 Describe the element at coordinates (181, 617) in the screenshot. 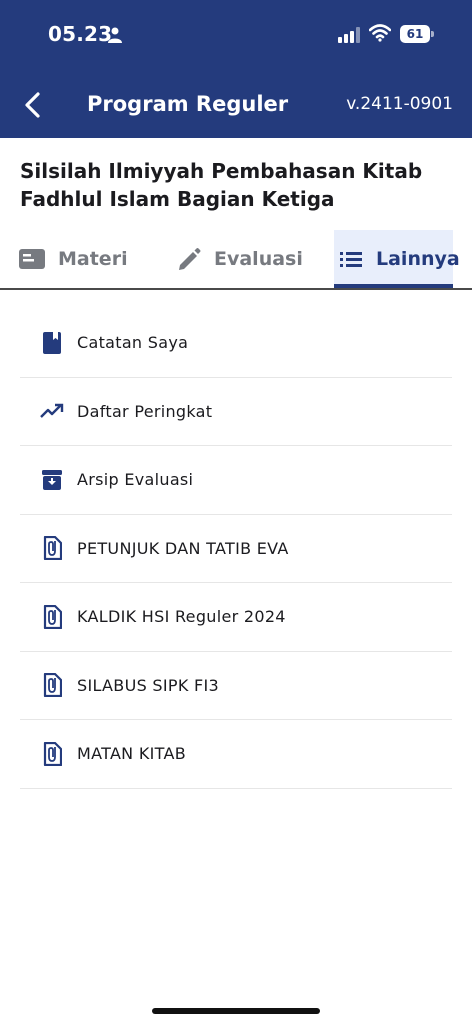

I see `menu-item-label: KALDIK HSI Reguler 2024` at that location.